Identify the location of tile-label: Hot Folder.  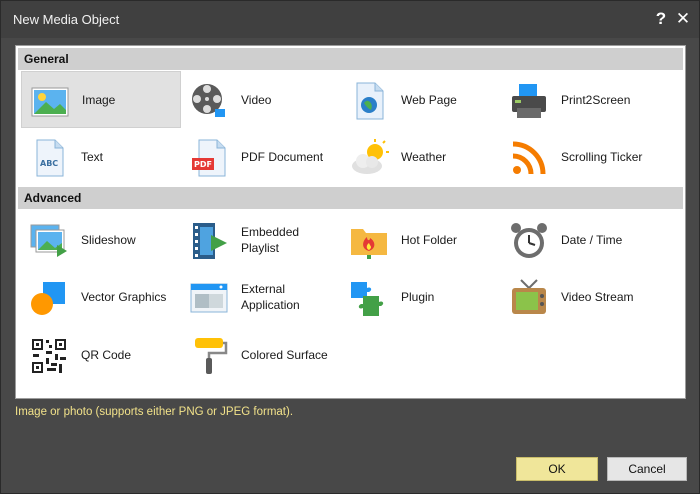
(429, 239).